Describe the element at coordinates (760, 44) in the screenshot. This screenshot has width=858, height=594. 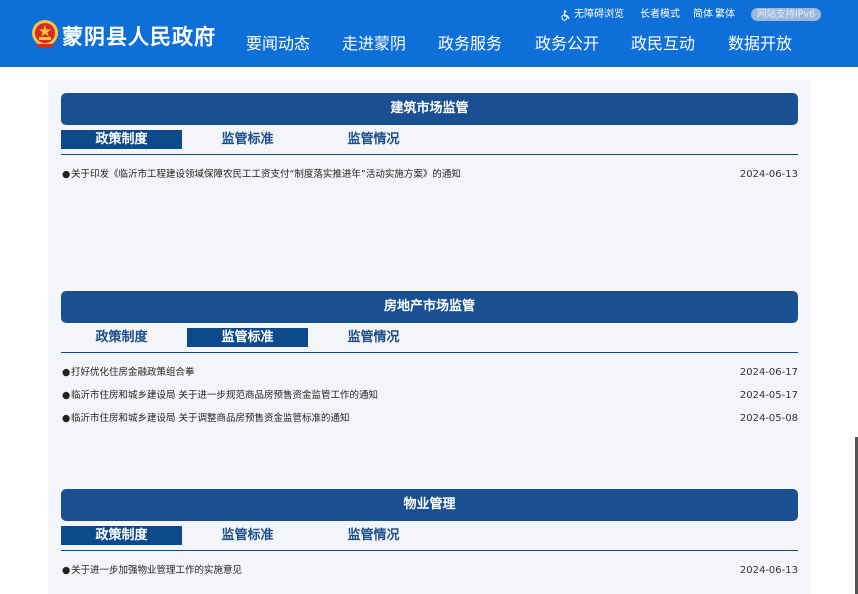
I see `nav-item-open-data: 数据开放` at that location.